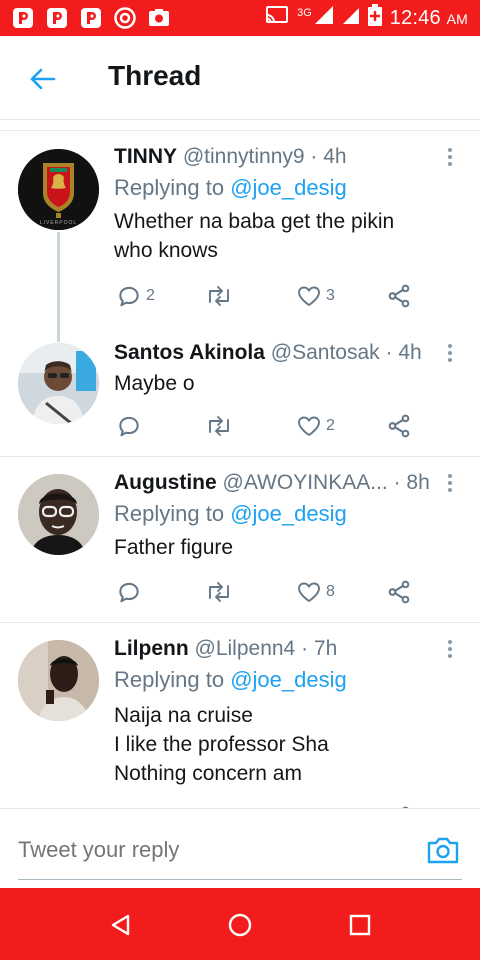 The image size is (480, 960). What do you see at coordinates (272, 369) in the screenshot?
I see `tweet-body: Santos Akinola @Santosak · 4h Maybe o` at bounding box center [272, 369].